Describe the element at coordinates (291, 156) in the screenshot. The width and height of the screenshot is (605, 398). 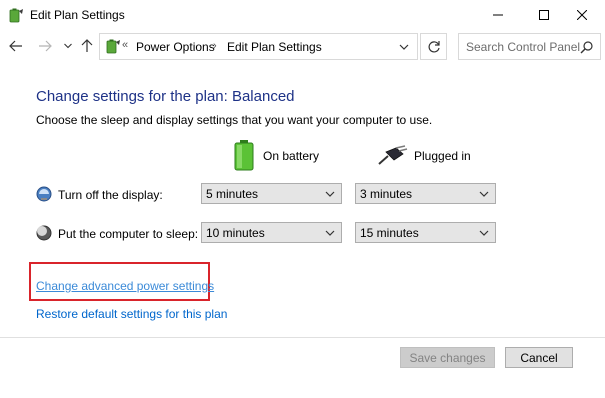
I see `column-header-on-battery: On battery` at that location.